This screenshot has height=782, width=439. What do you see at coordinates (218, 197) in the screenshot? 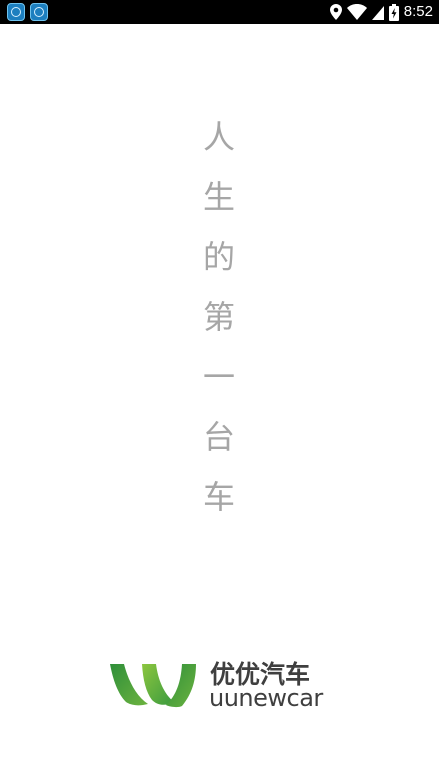
I see `slogan-char: 生` at bounding box center [218, 197].